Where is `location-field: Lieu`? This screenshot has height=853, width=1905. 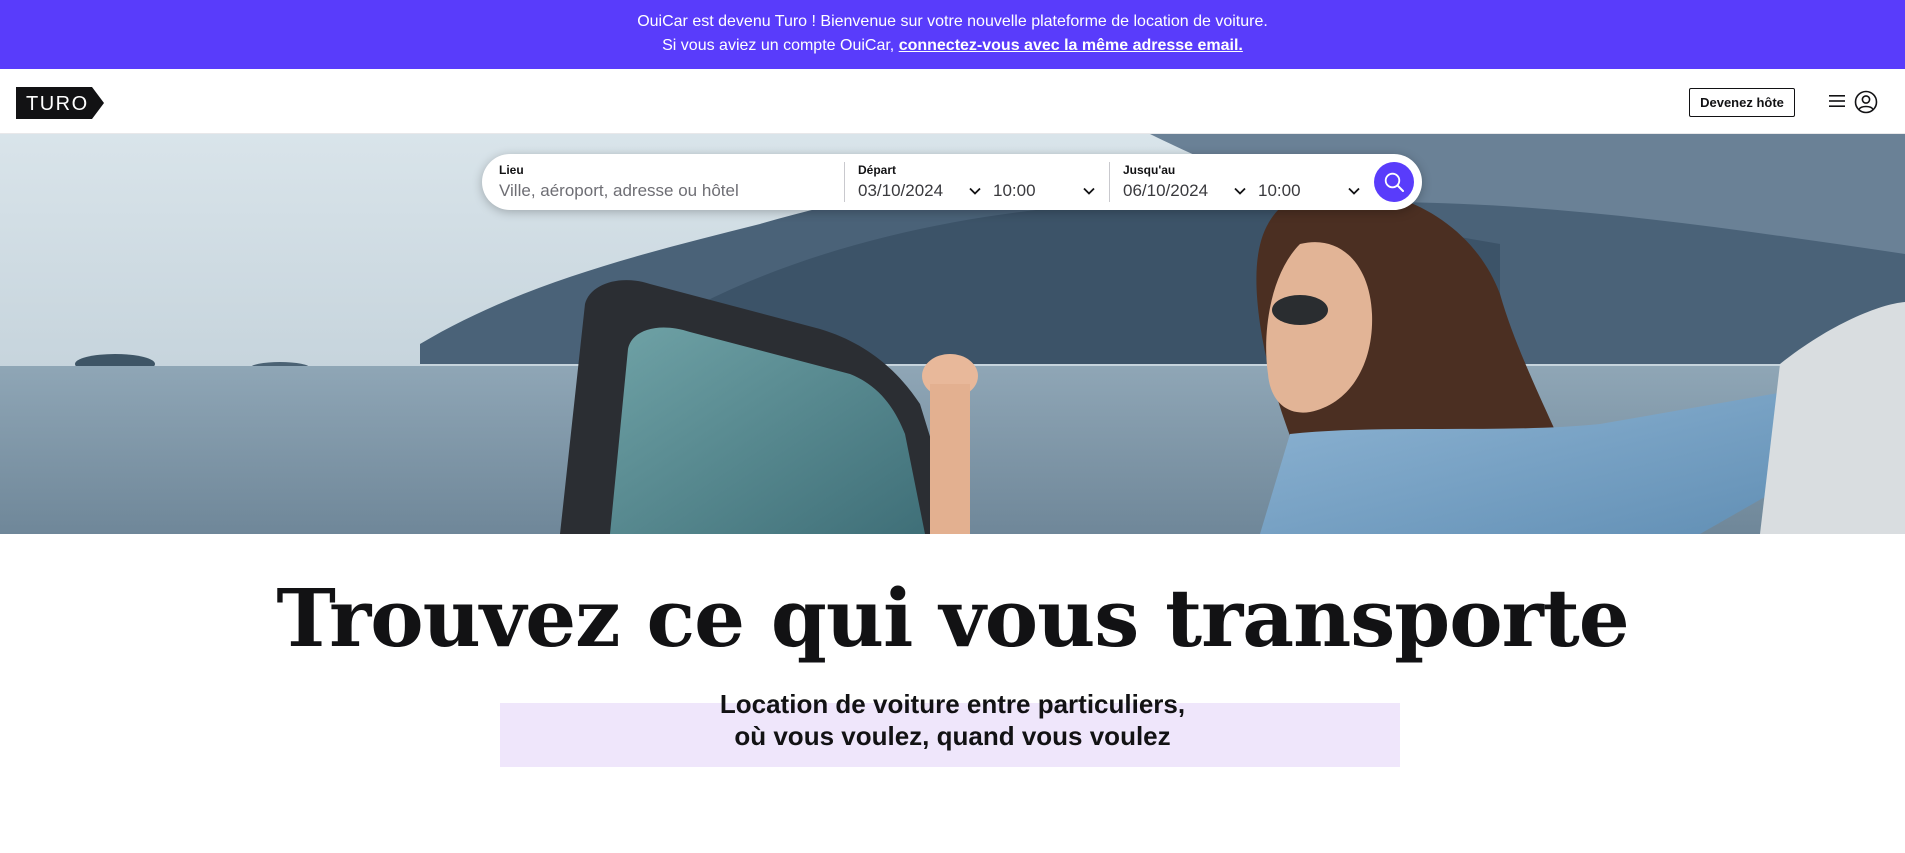
location-field: Lieu is located at coordinates (669, 182).